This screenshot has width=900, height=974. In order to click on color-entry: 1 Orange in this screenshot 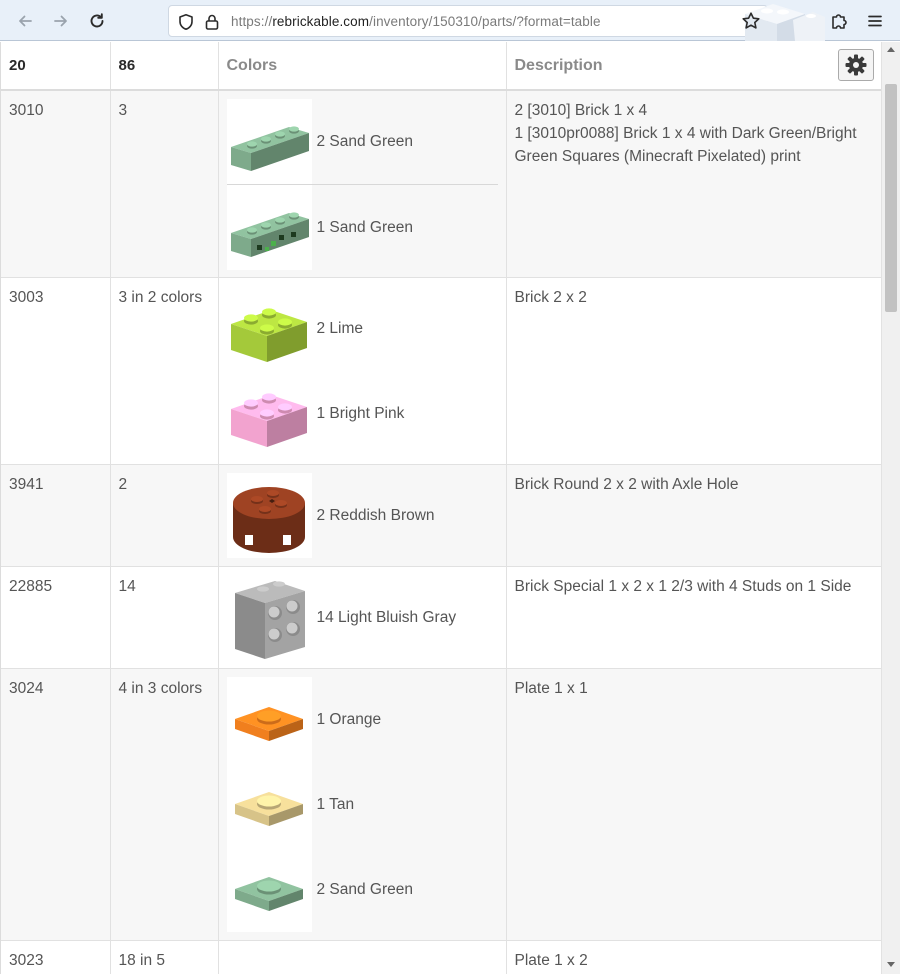, I will do `click(362, 719)`.